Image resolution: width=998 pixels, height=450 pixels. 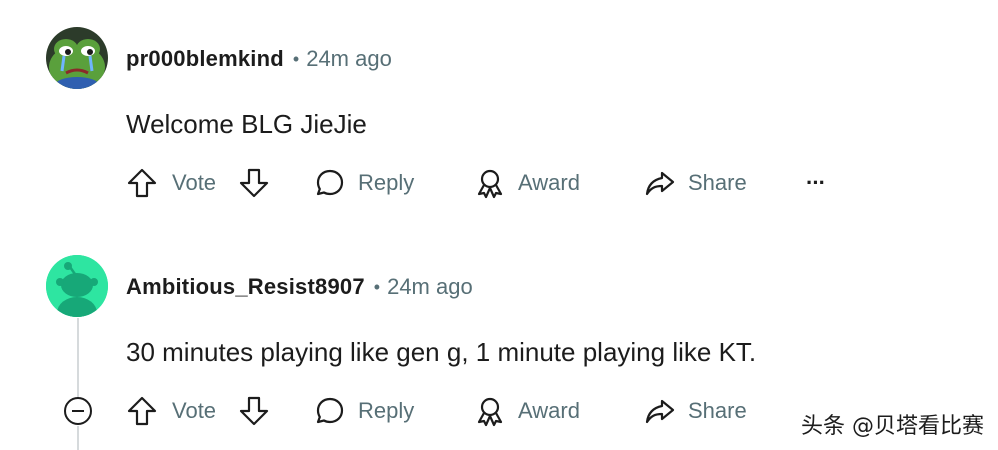 I want to click on more-dots-icon: ···, so click(x=816, y=182).